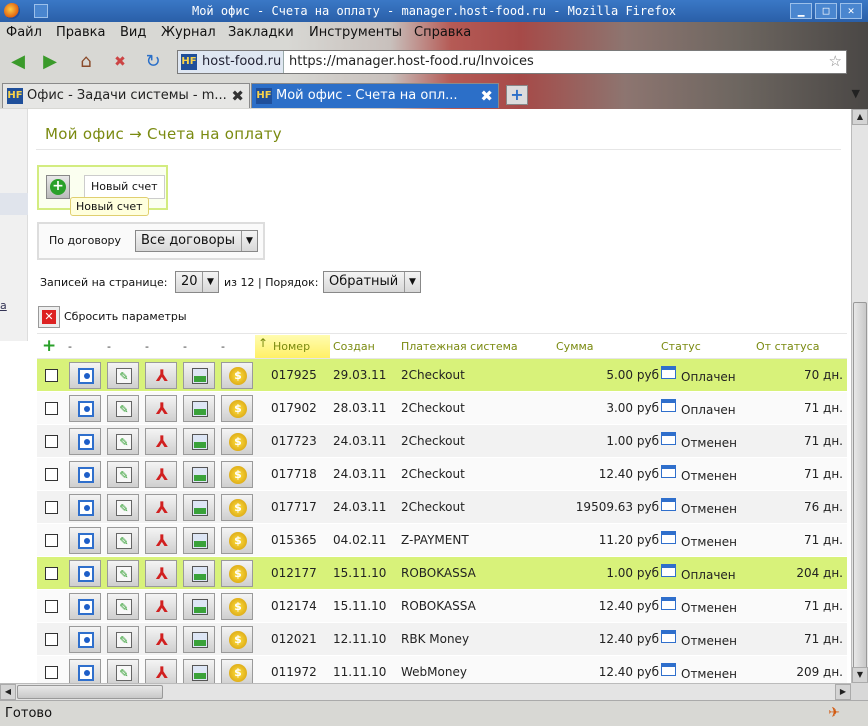  What do you see at coordinates (124, 187) in the screenshot?
I see `new-invoice-label: Новый счет` at bounding box center [124, 187].